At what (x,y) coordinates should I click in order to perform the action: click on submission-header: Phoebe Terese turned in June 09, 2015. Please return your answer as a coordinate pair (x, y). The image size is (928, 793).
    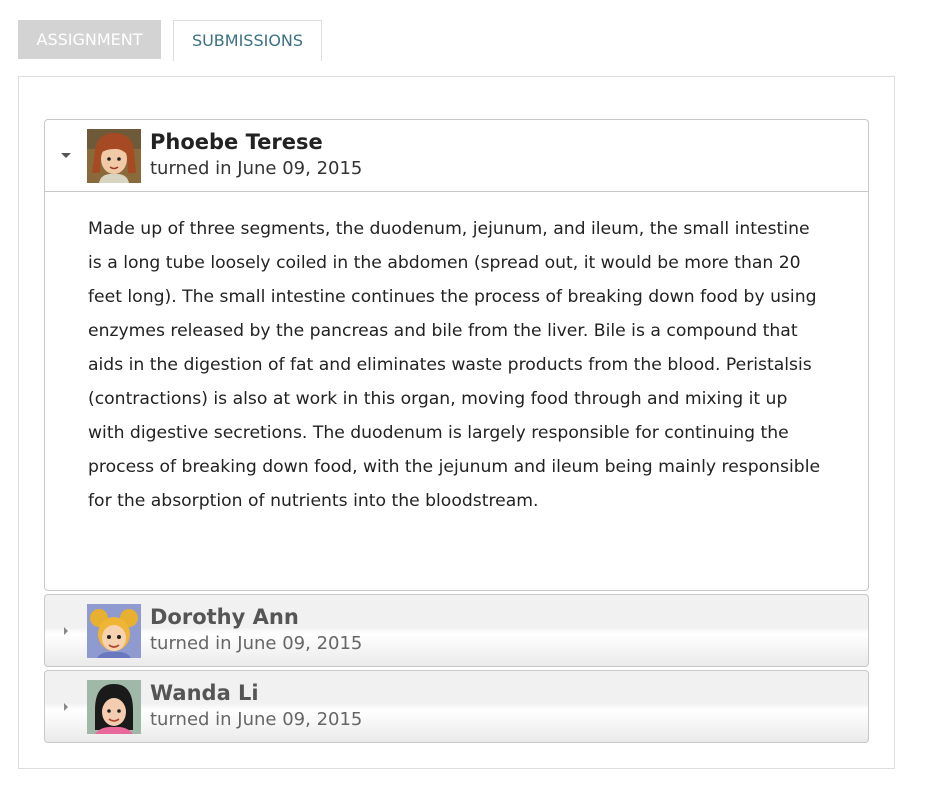
    Looking at the image, I should click on (456, 156).